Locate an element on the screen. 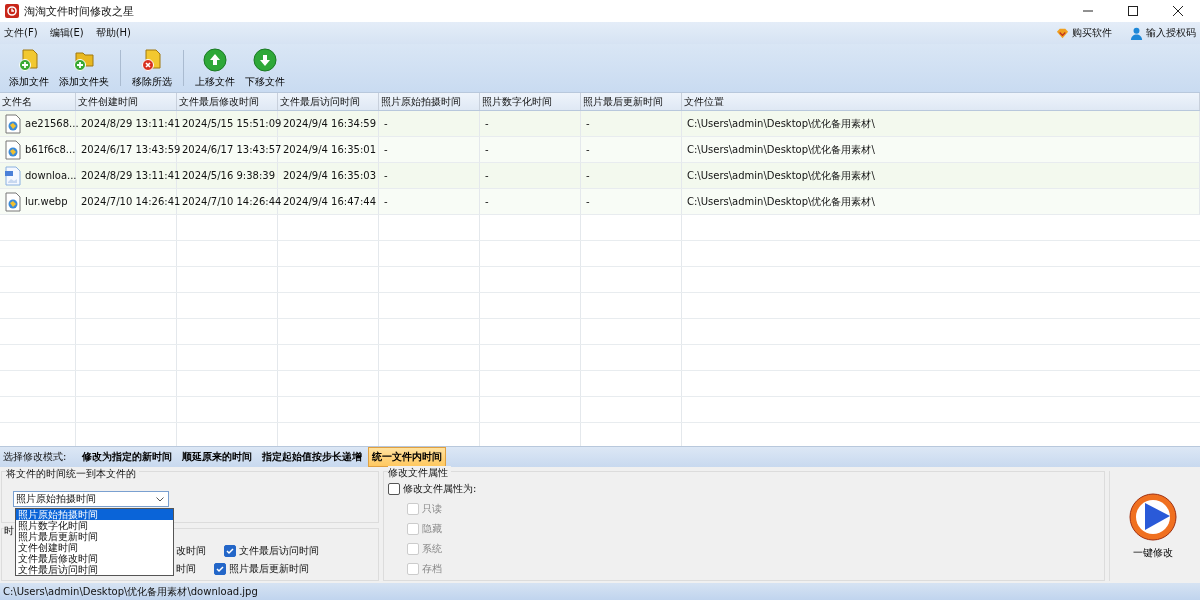 This screenshot has height=600, width=1200. file-add-icon is located at coordinates (29, 59).